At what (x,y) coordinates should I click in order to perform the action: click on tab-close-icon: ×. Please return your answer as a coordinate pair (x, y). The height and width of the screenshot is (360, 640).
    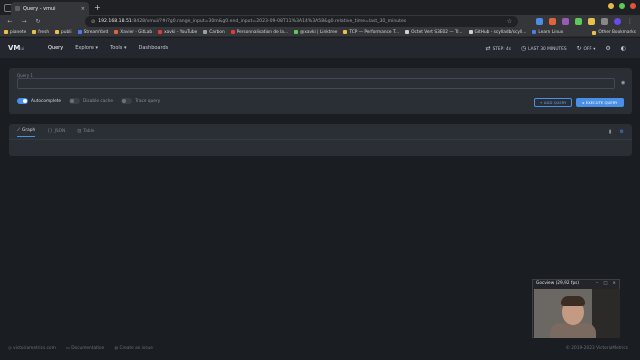
    Looking at the image, I should click on (83, 9).